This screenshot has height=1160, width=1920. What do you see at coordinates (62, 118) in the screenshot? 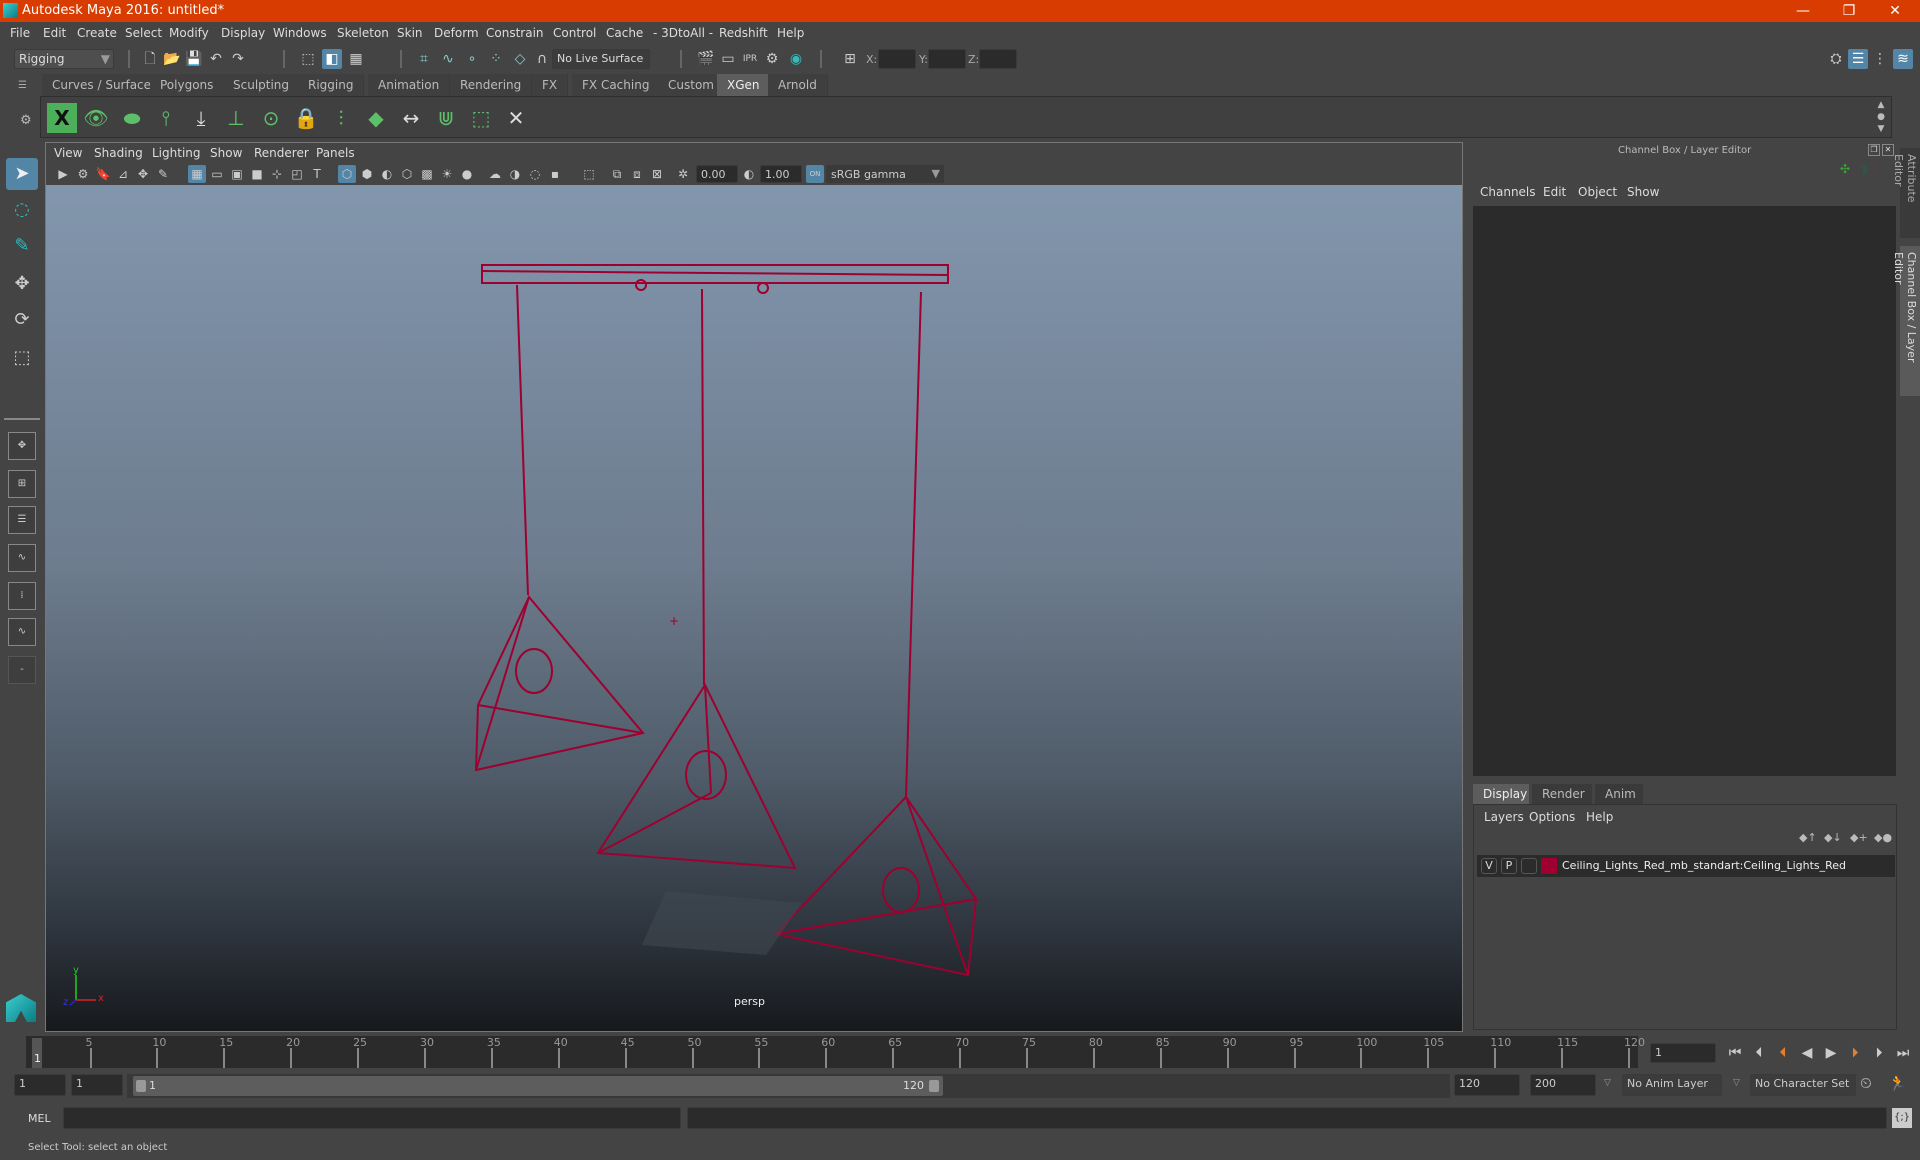
I see `xgen-window-icon: X` at bounding box center [62, 118].